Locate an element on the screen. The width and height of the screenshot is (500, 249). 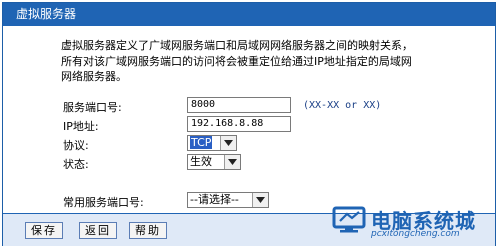
service-port-input: 8000 is located at coordinates (239, 105).